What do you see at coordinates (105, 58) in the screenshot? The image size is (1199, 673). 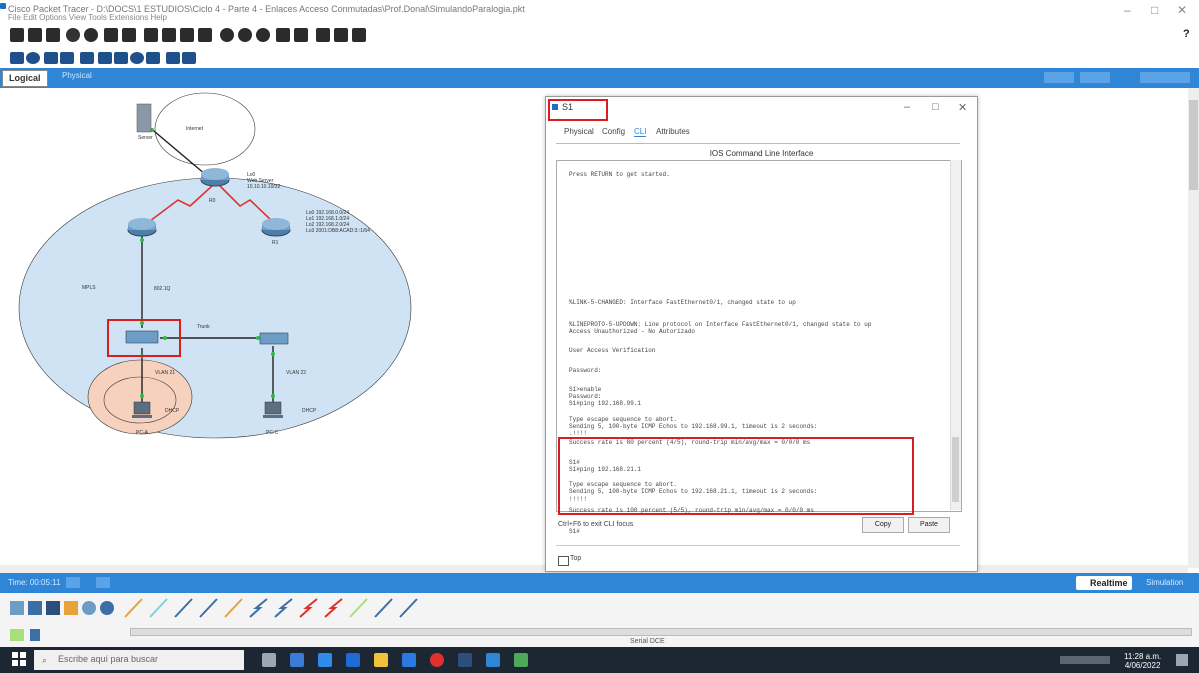 I see `line-icon` at bounding box center [105, 58].